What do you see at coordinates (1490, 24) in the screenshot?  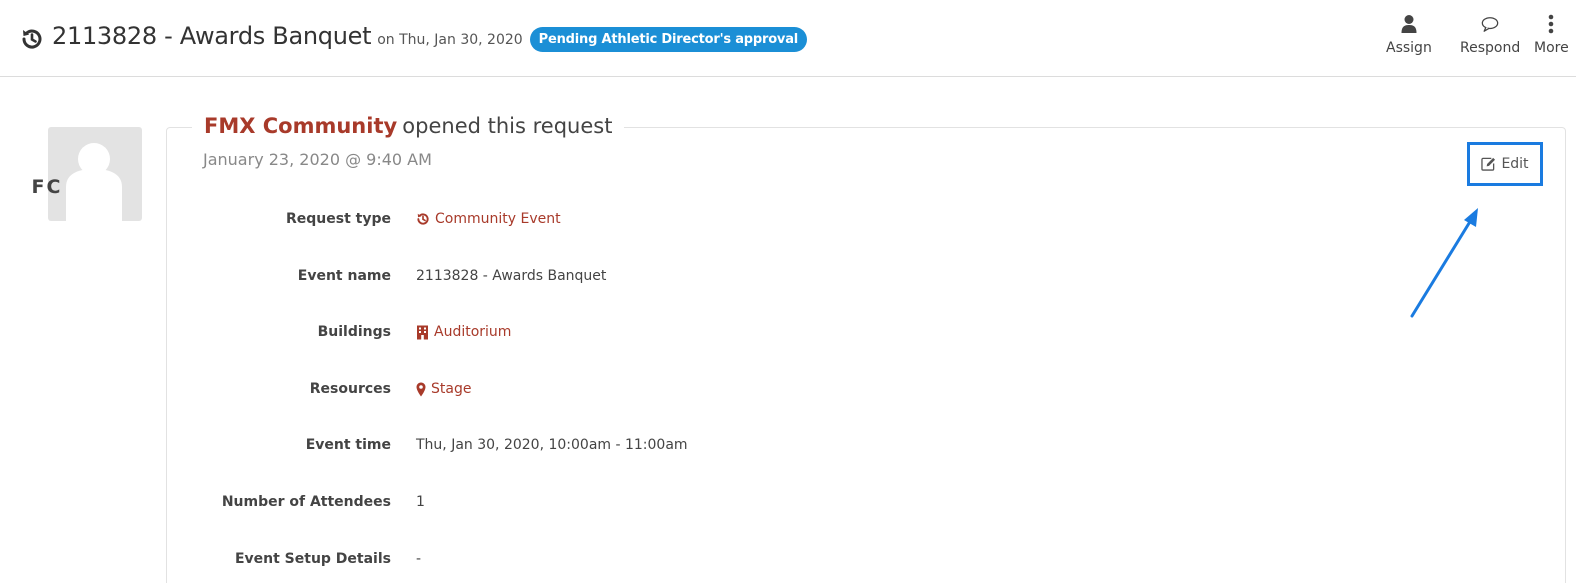 I see `speech-bubble-icon` at bounding box center [1490, 24].